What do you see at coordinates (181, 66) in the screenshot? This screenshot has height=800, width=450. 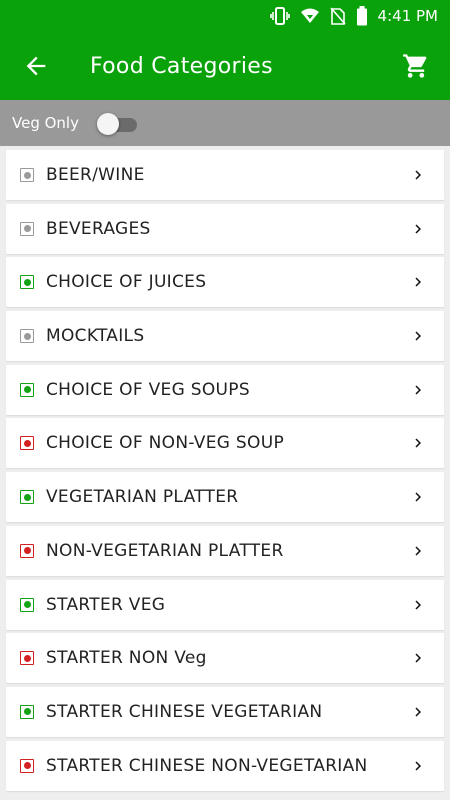 I see `page-title: Food Categories` at bounding box center [181, 66].